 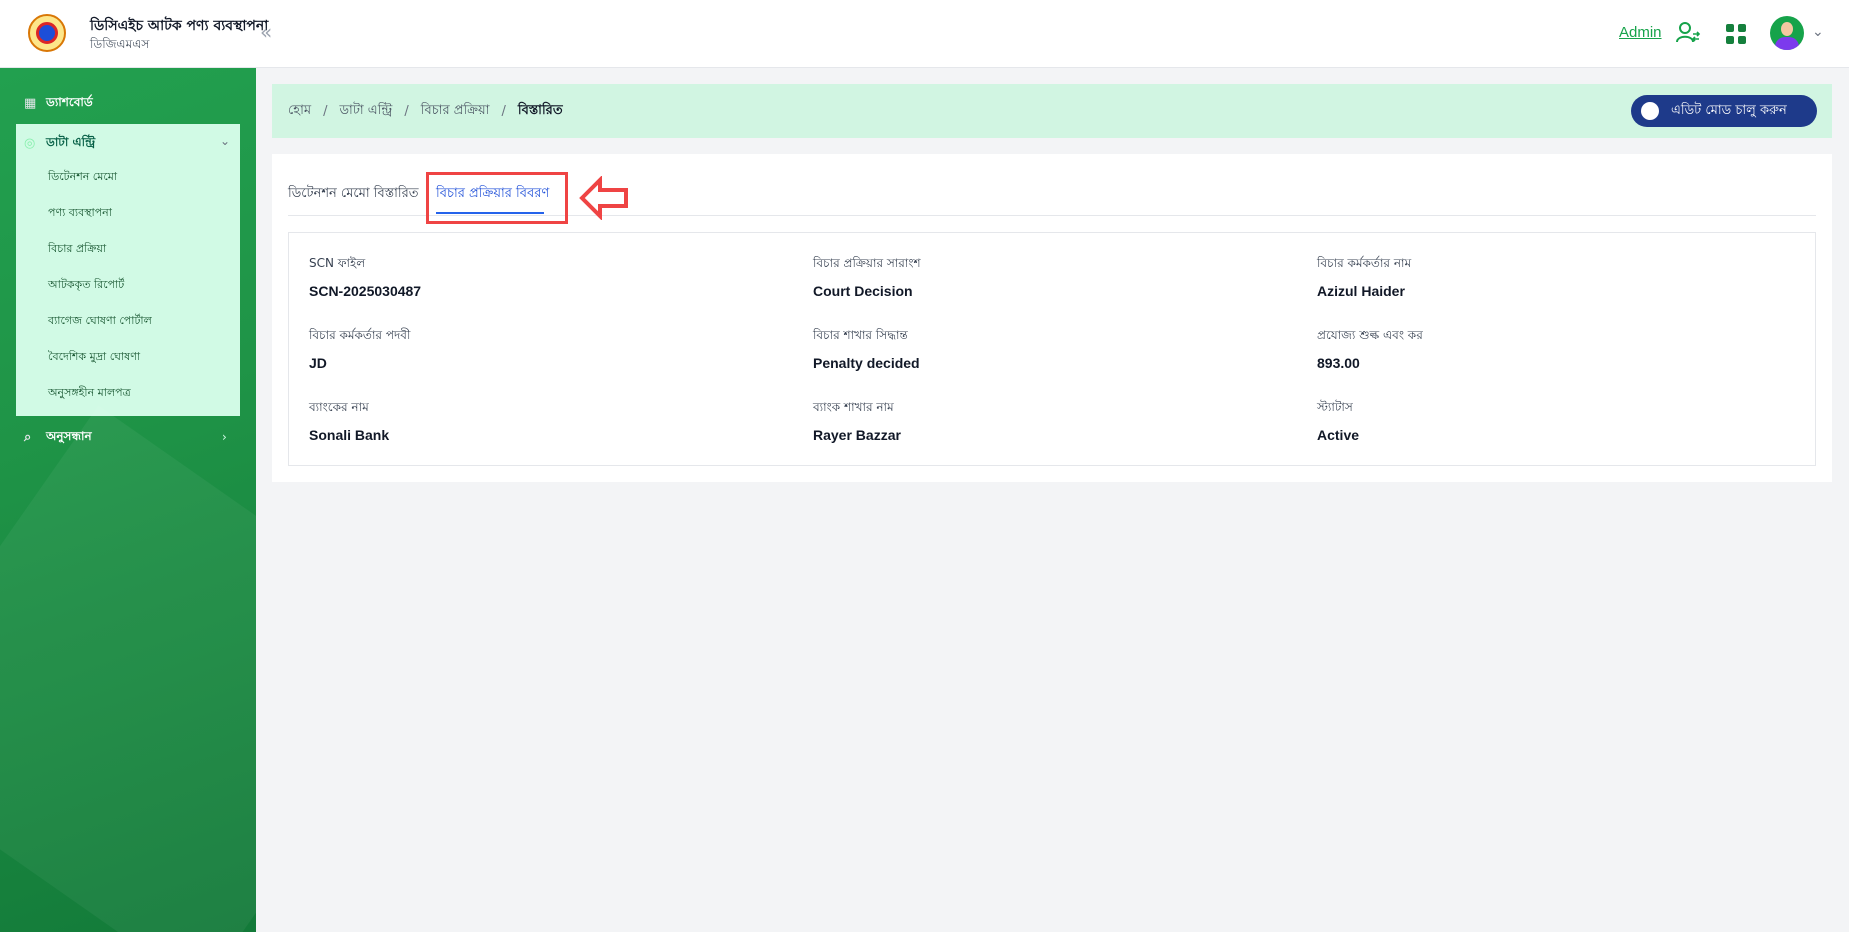 What do you see at coordinates (120, 44) in the screenshot?
I see `app-subtitle: ডিজিএমএস` at bounding box center [120, 44].